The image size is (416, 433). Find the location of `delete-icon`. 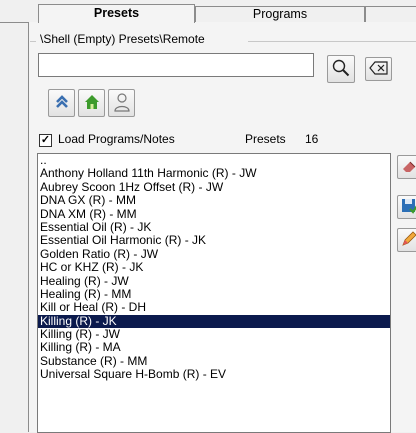

delete-icon is located at coordinates (408, 167).